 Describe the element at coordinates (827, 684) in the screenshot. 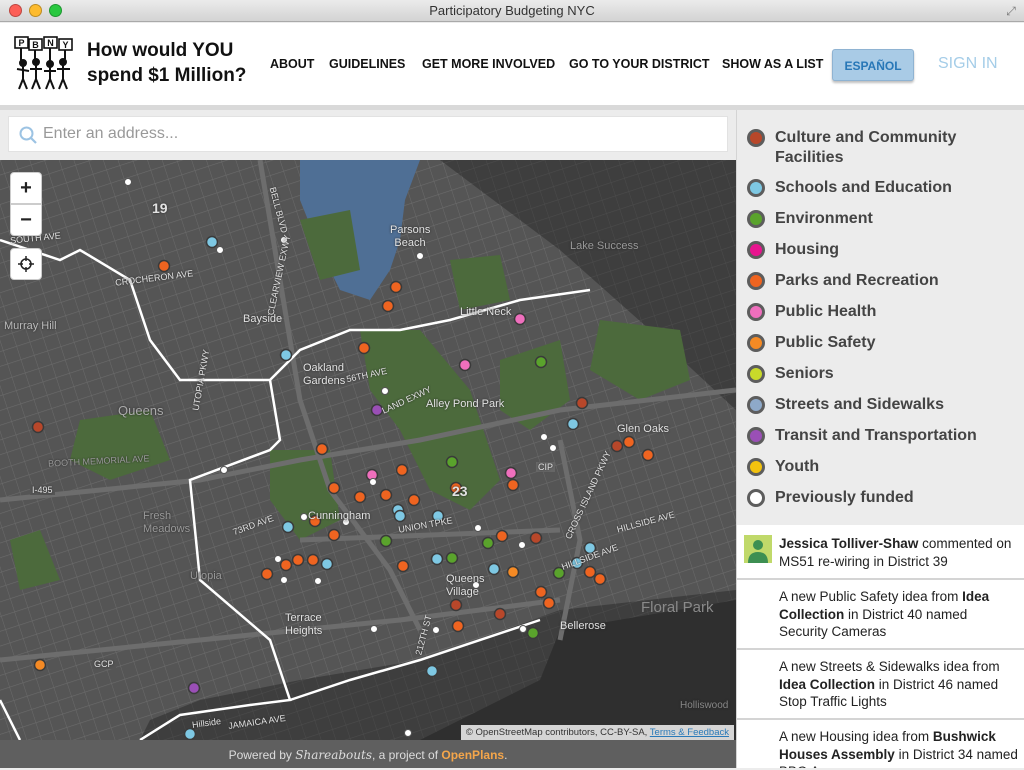

I see `activity-source: Idea Collection` at that location.